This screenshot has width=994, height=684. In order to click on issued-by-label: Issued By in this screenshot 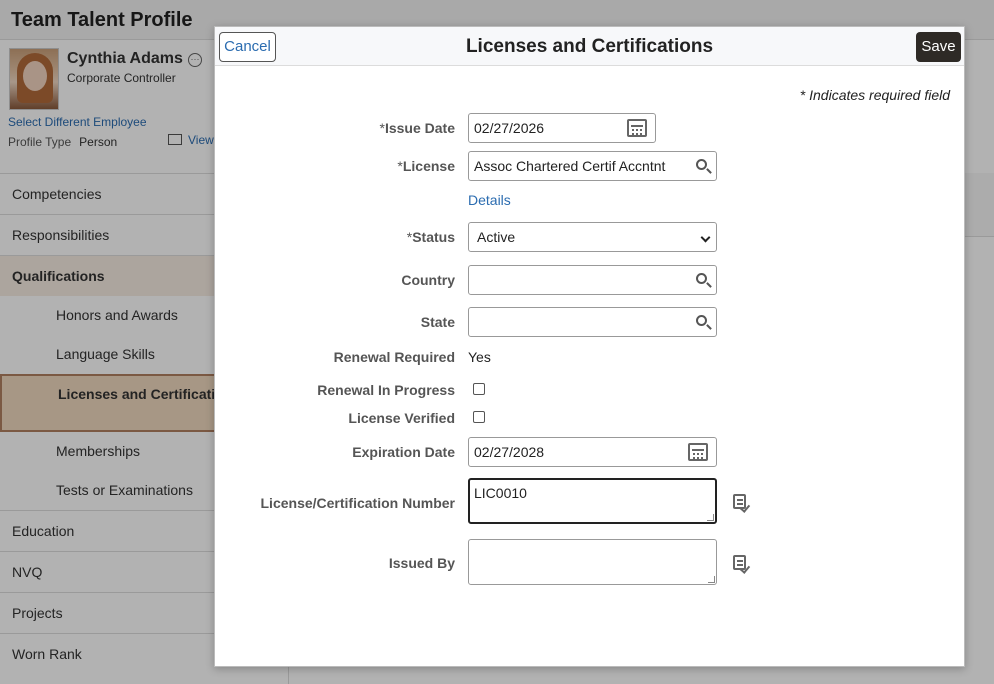, I will do `click(421, 563)`.